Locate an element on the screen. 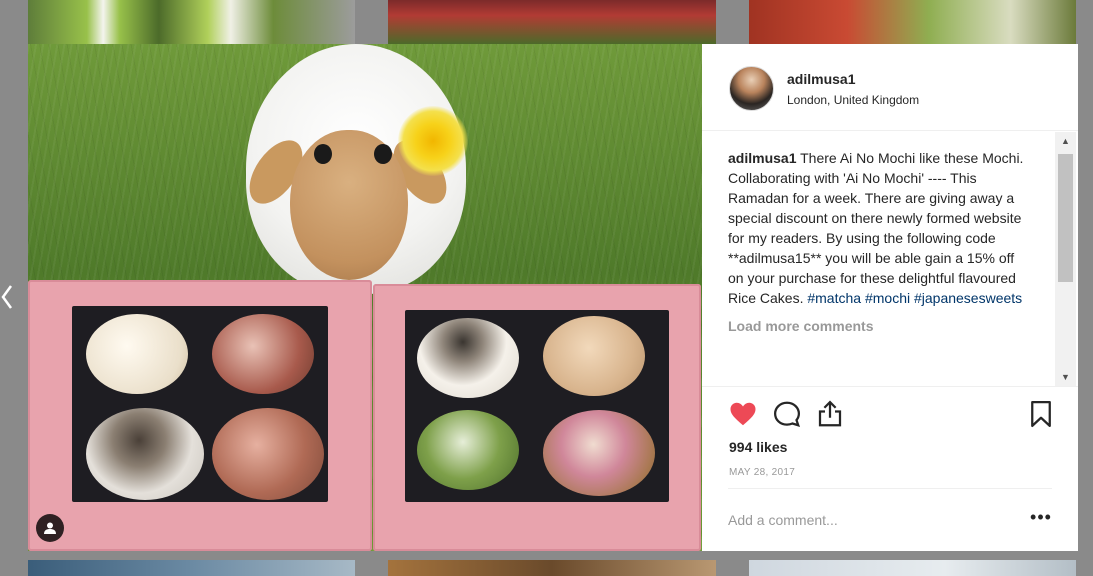 The width and height of the screenshot is (1093, 576). more-options-icon: ••• is located at coordinates (1041, 519).